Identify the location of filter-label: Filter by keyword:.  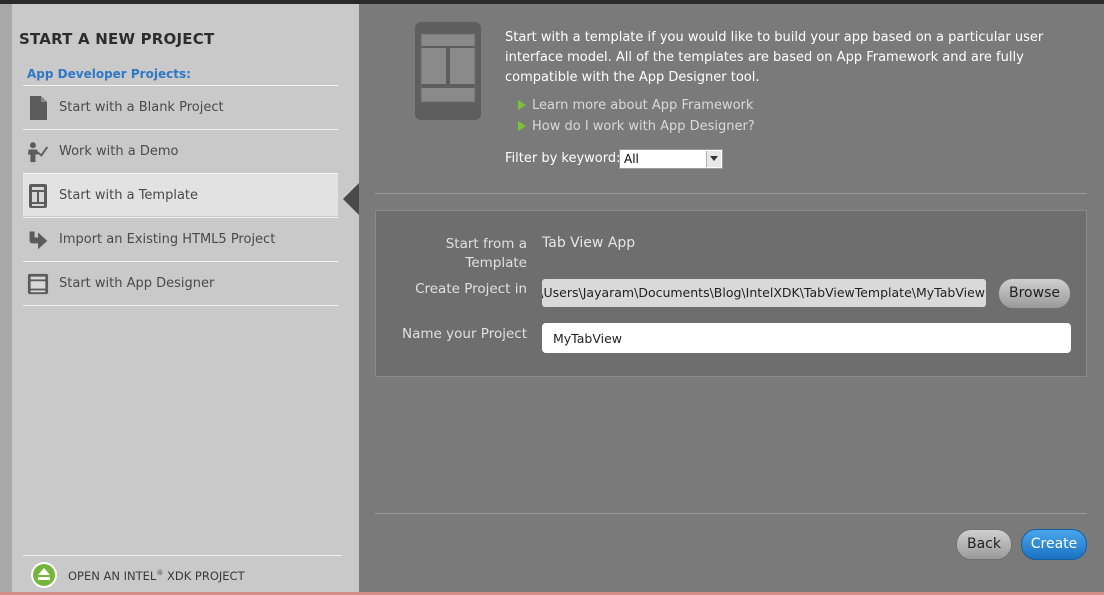
(563, 158).